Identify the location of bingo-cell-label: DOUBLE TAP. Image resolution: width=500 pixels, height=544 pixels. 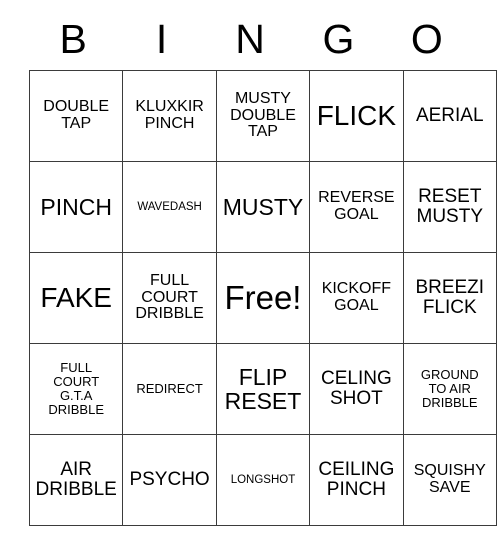
(76, 115).